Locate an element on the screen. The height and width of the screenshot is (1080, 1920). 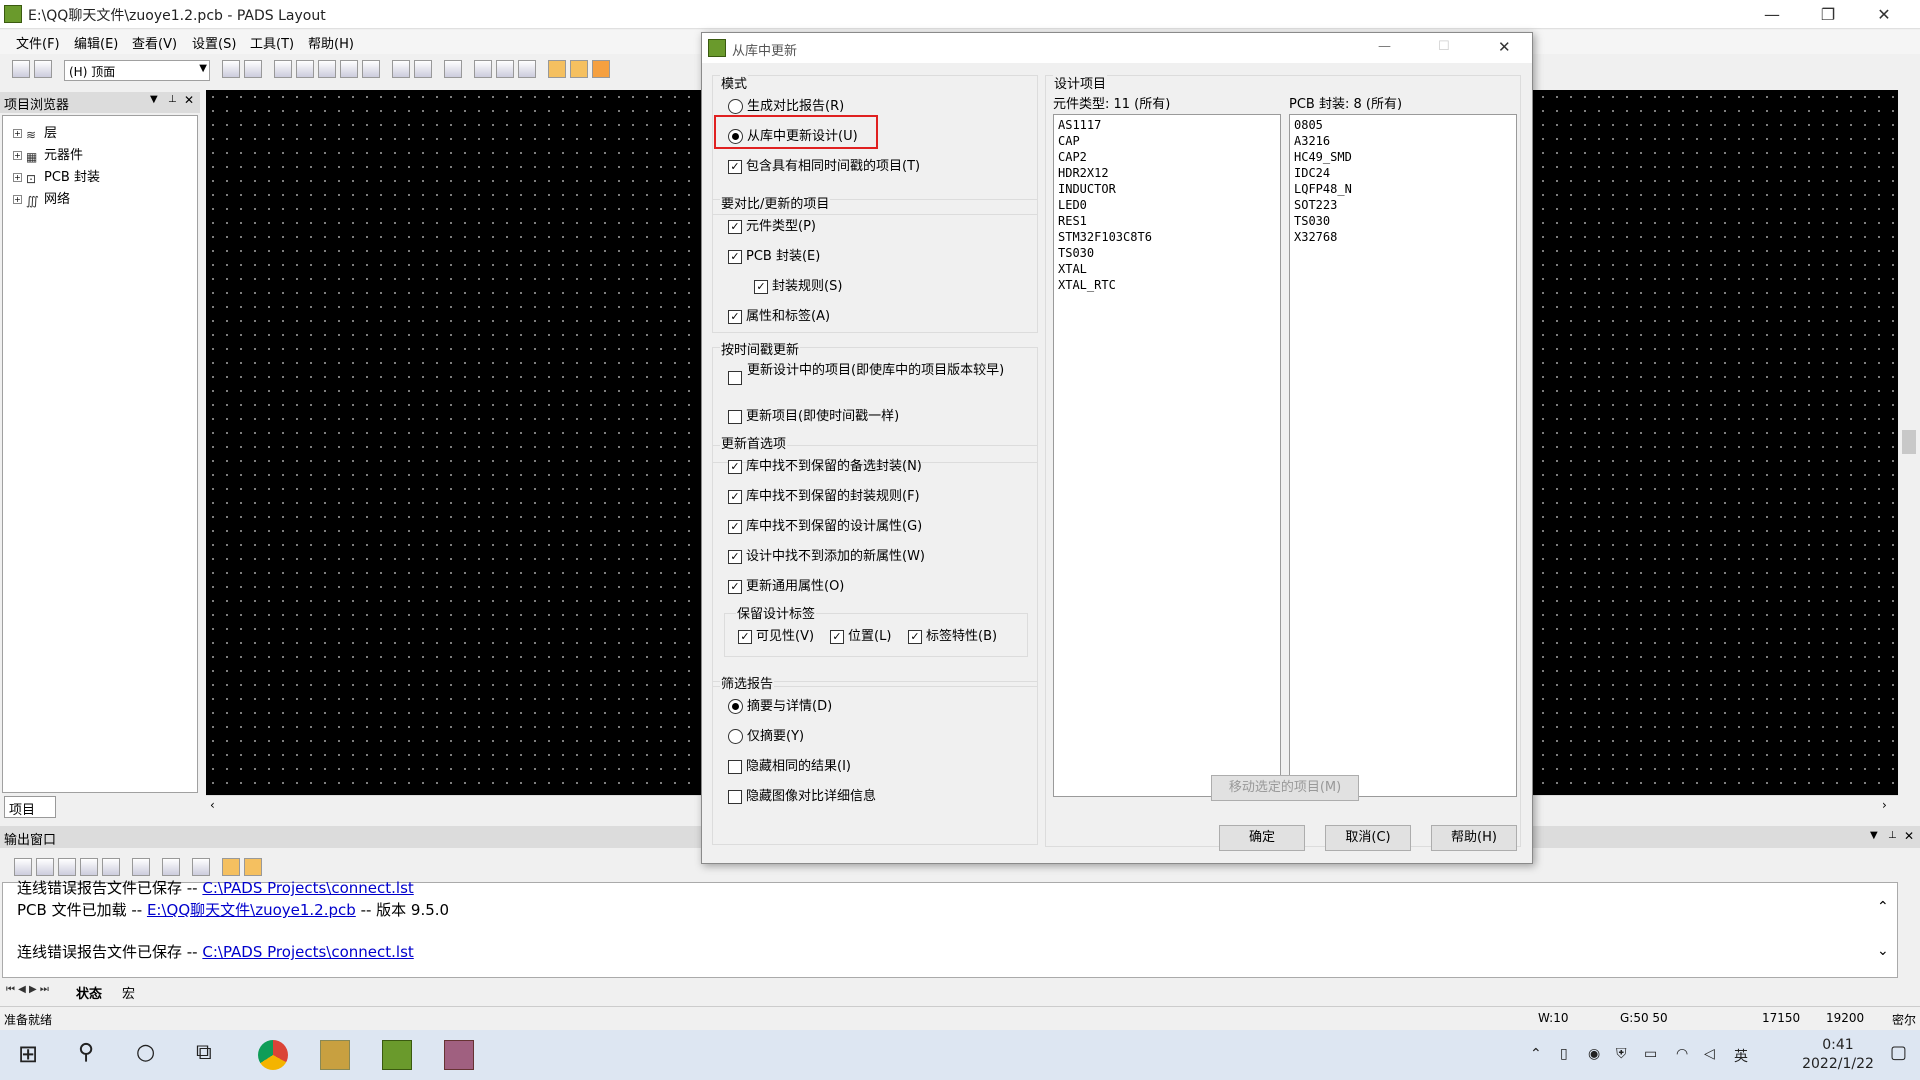
menu-edit: 编辑(E) is located at coordinates (96, 42).